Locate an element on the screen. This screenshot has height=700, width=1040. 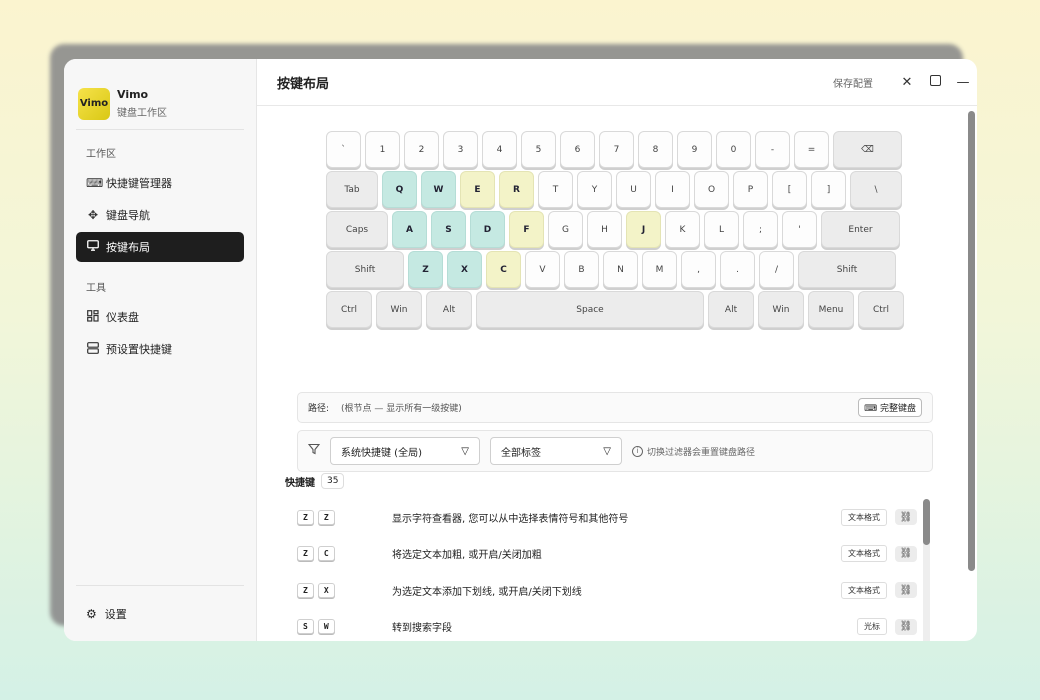
keyboard-row: ` 1 2 3 4 5 6 7 8 9 0- = ⌫ is located at coordinates (617, 149).